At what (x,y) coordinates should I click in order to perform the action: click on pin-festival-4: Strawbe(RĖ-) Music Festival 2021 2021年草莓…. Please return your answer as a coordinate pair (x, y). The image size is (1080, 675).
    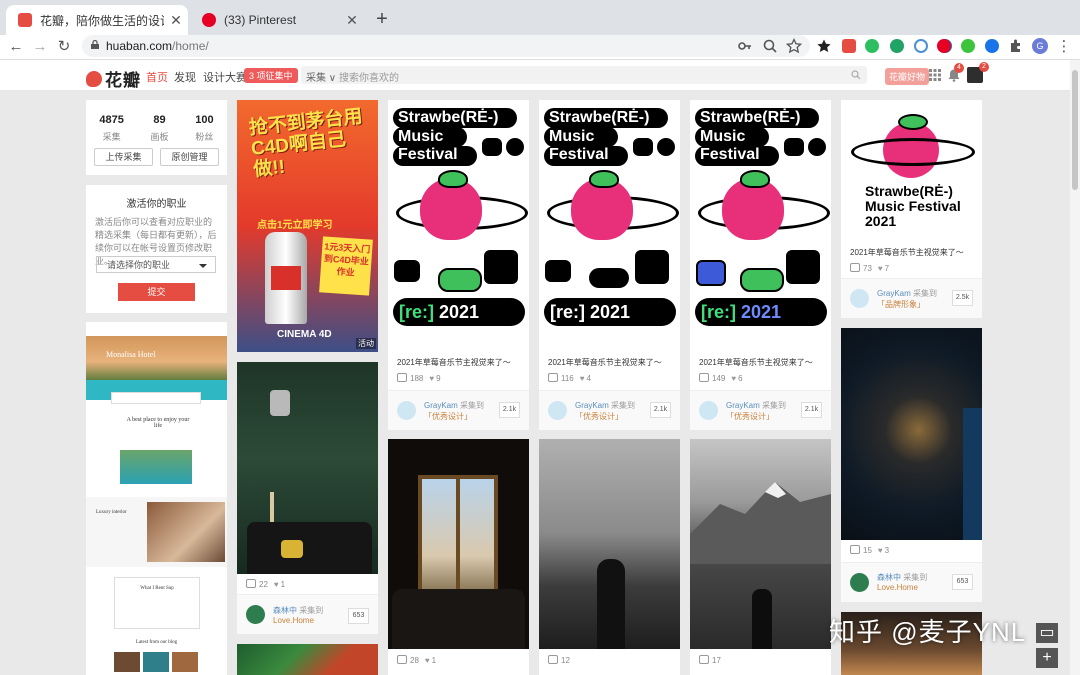
    Looking at the image, I should click on (911, 209).